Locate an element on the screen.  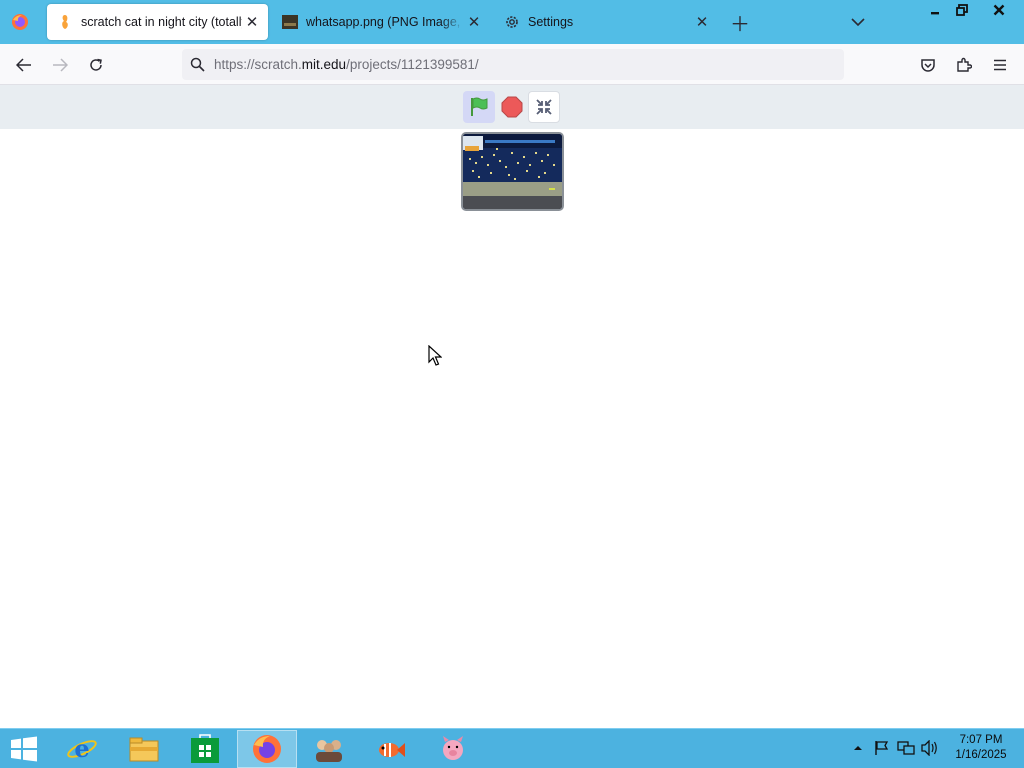
svg-text: e is located at coordinates (81, 748).